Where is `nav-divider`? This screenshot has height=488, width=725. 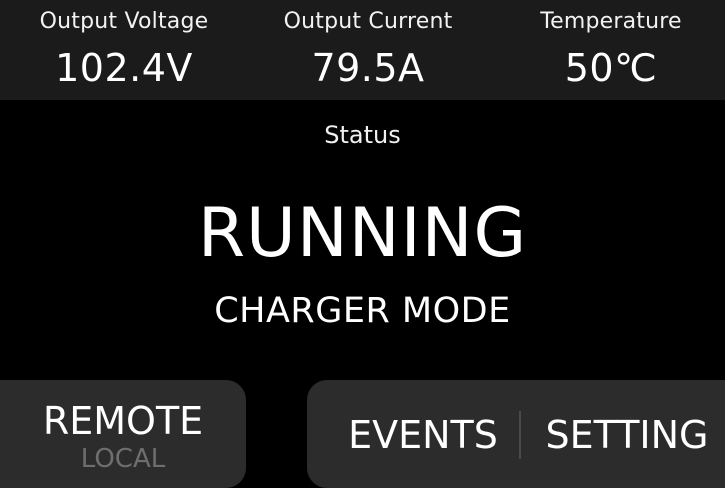
nav-divider is located at coordinates (520, 435).